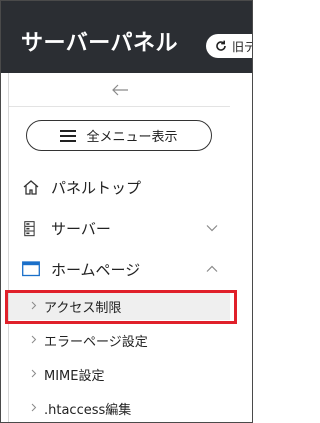 Image resolution: width=320 pixels, height=423 pixels. Describe the element at coordinates (31, 187) in the screenshot. I see `home-icon` at that location.